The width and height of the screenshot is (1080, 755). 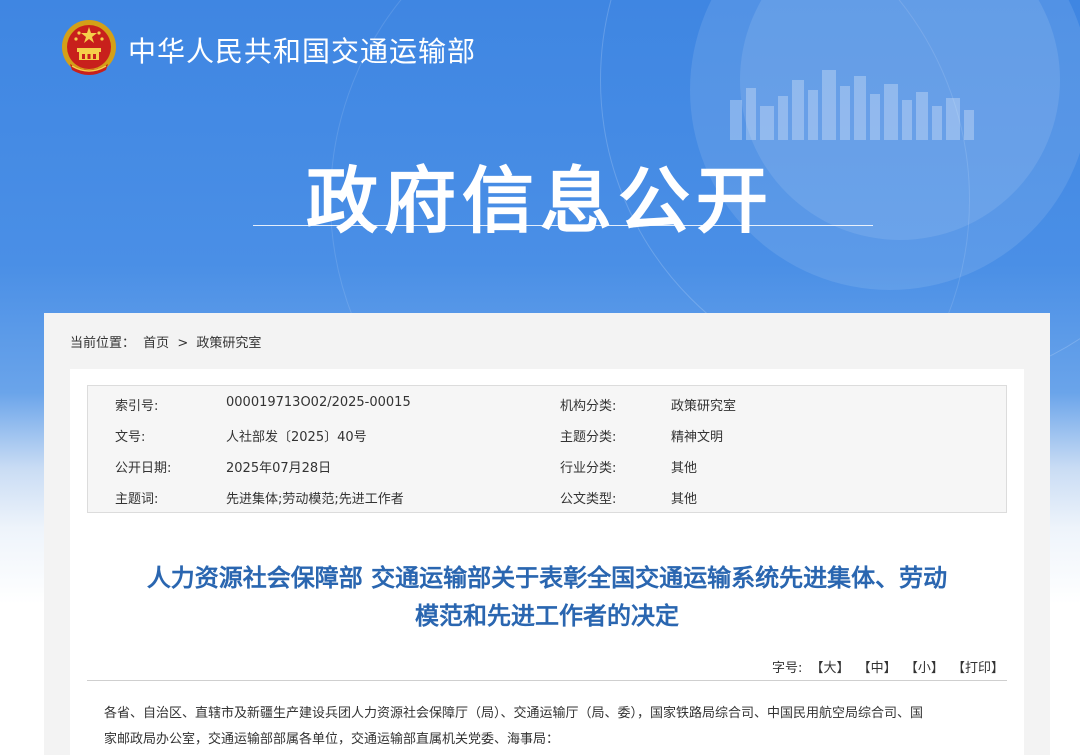 I want to click on metadata-label: 公文类型:, so click(x=588, y=499).